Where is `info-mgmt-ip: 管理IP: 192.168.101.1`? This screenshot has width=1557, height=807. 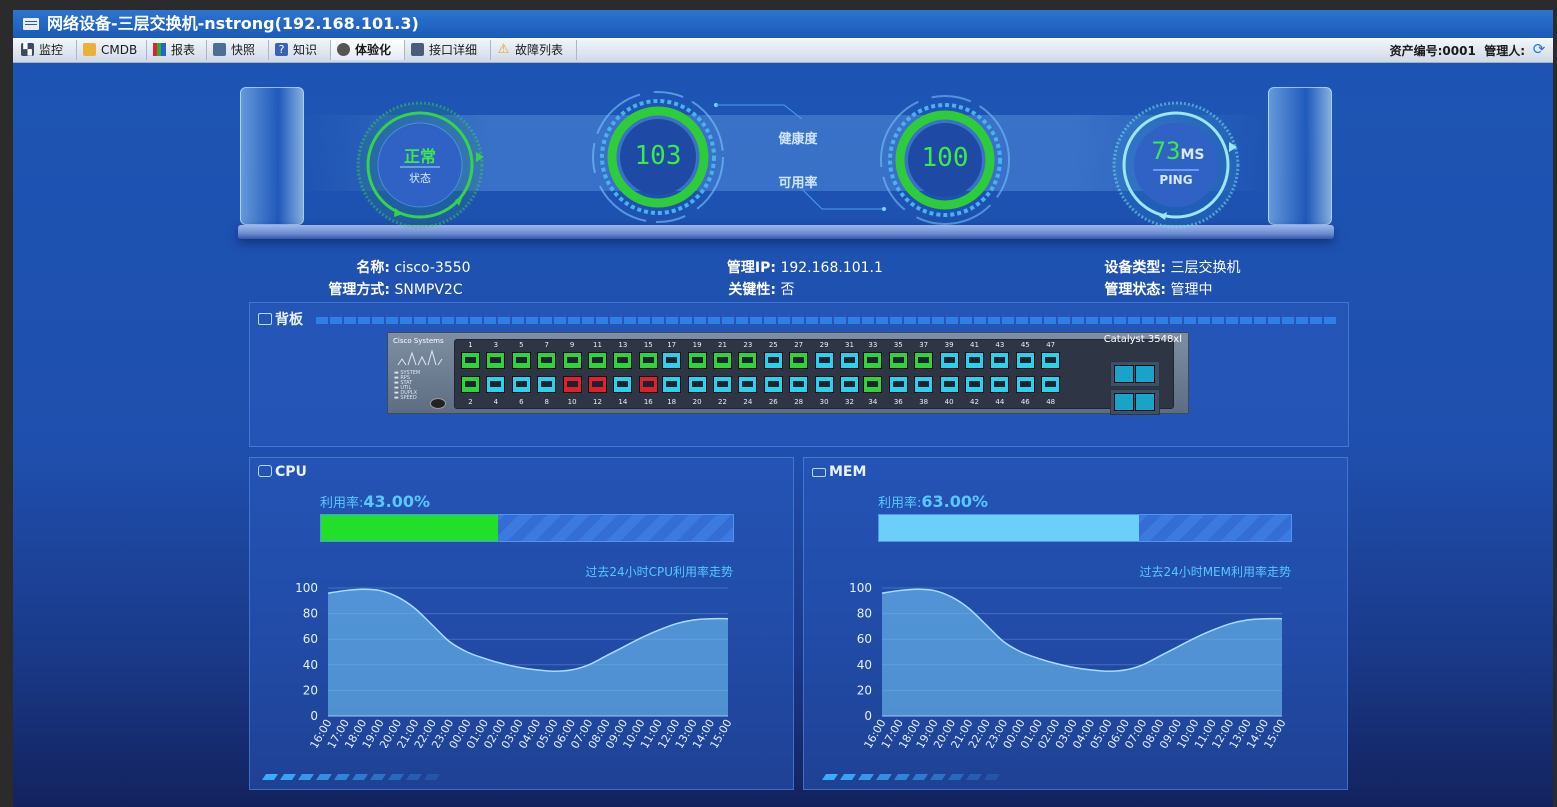
info-mgmt-ip: 管理IP: 192.168.101.1 is located at coordinates (786, 267).